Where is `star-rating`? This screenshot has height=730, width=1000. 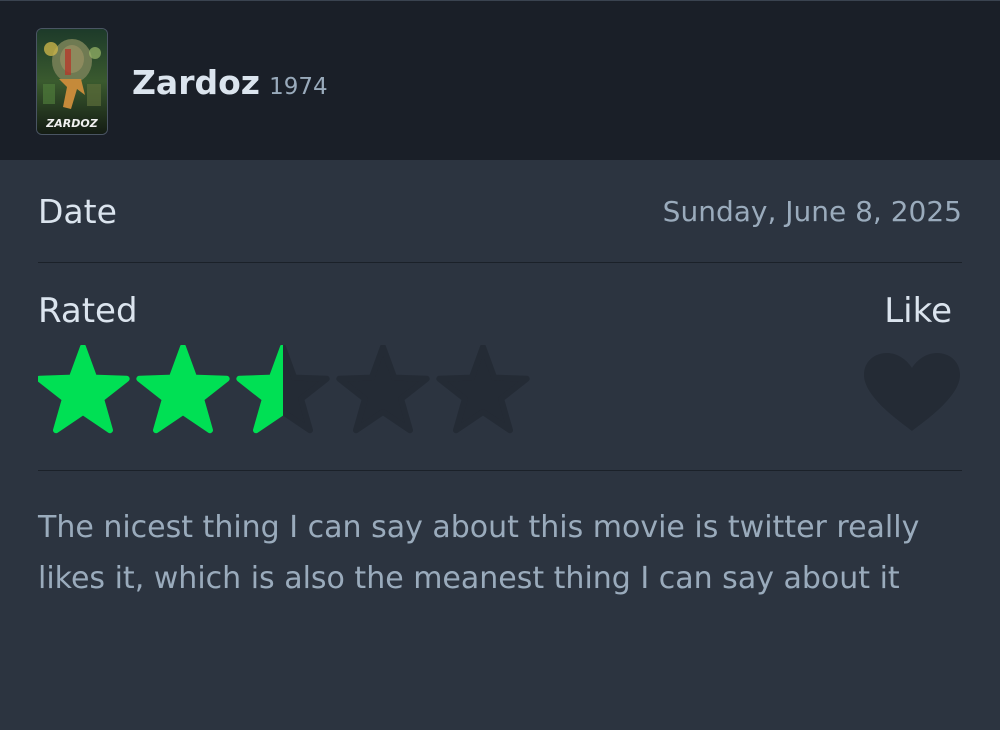
star-rating is located at coordinates (288, 391).